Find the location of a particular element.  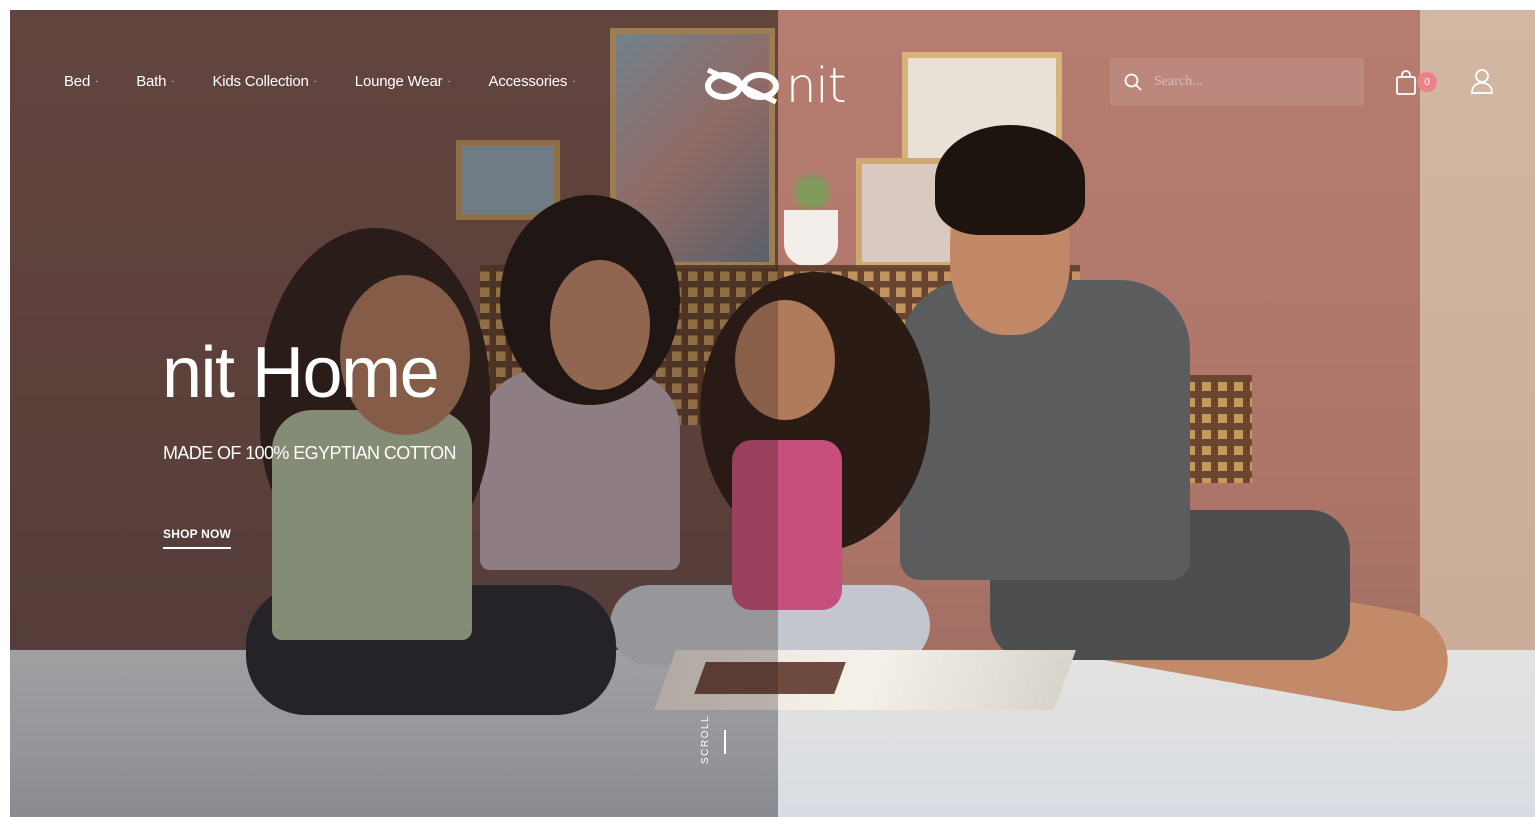

hero-subtitle: MADE OF 100% EGYPTIAN COTTON is located at coordinates (310, 453).